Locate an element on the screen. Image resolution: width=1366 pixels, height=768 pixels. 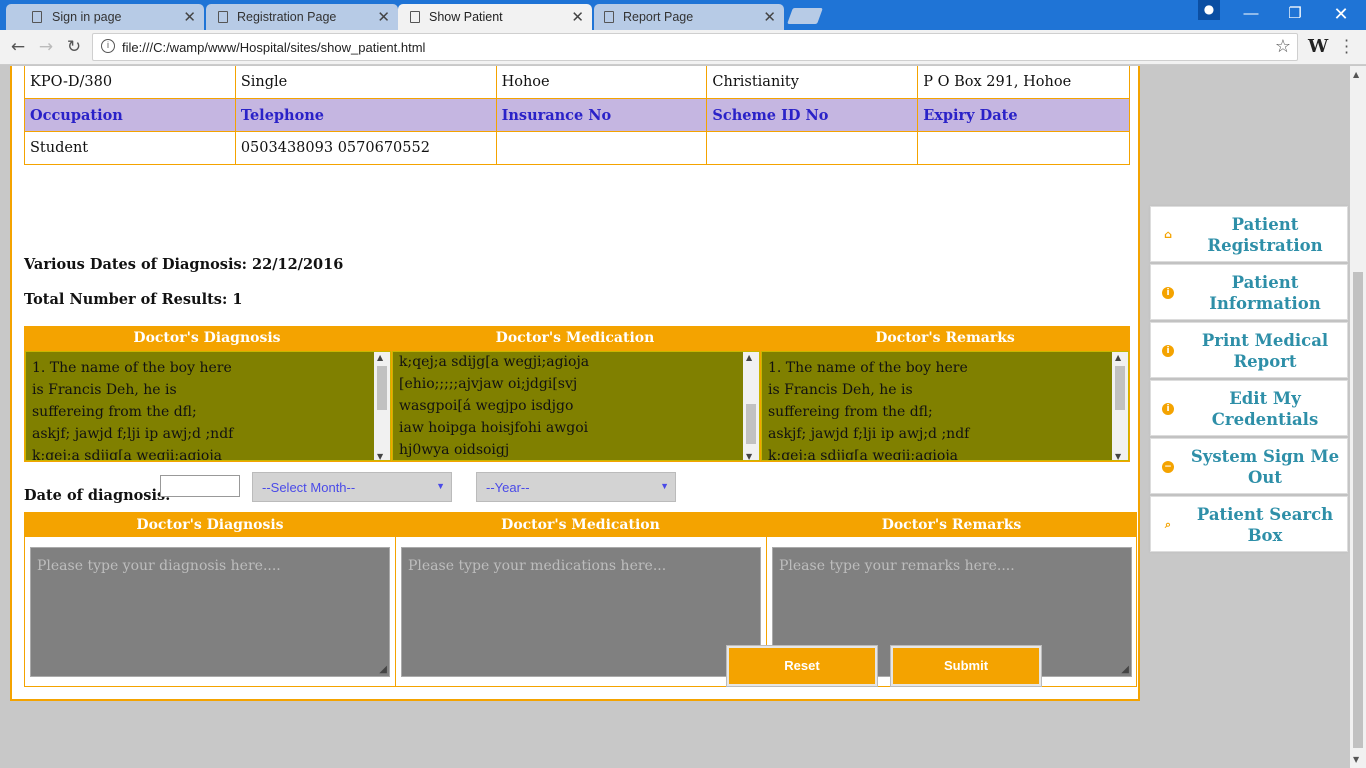
page-scrollbar: ▲ ▼ is located at coordinates (1358, 417).